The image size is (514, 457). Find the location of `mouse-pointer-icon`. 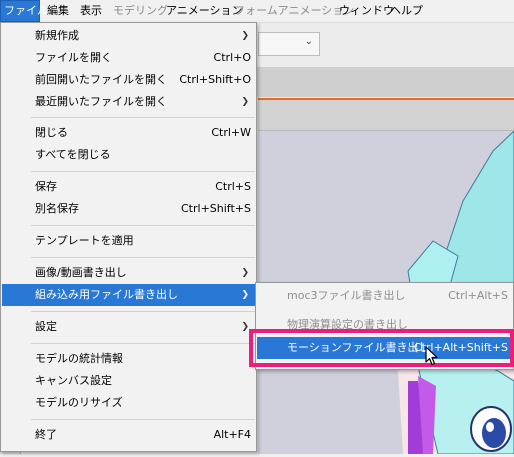

mouse-pointer-icon is located at coordinates (432, 357).